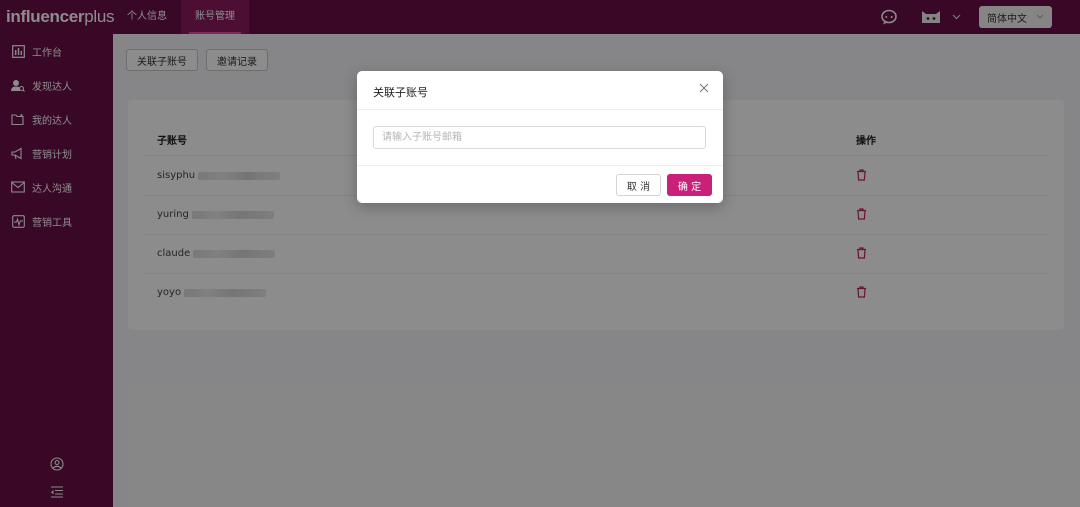  What do you see at coordinates (400, 92) in the screenshot?
I see `dialog-title: 关联子账号` at bounding box center [400, 92].